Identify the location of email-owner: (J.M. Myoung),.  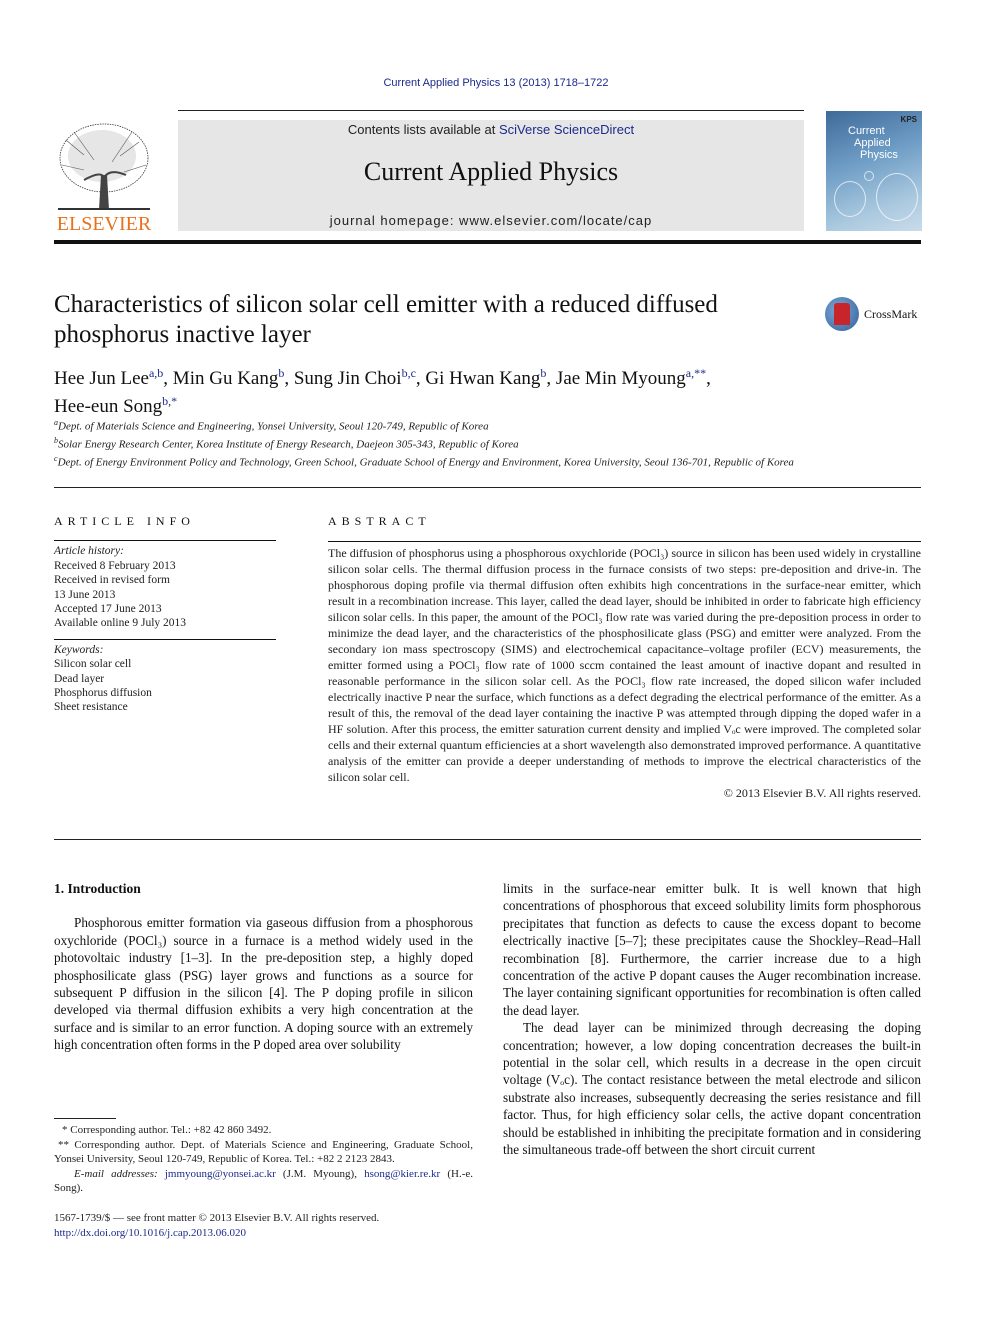
(319, 1173).